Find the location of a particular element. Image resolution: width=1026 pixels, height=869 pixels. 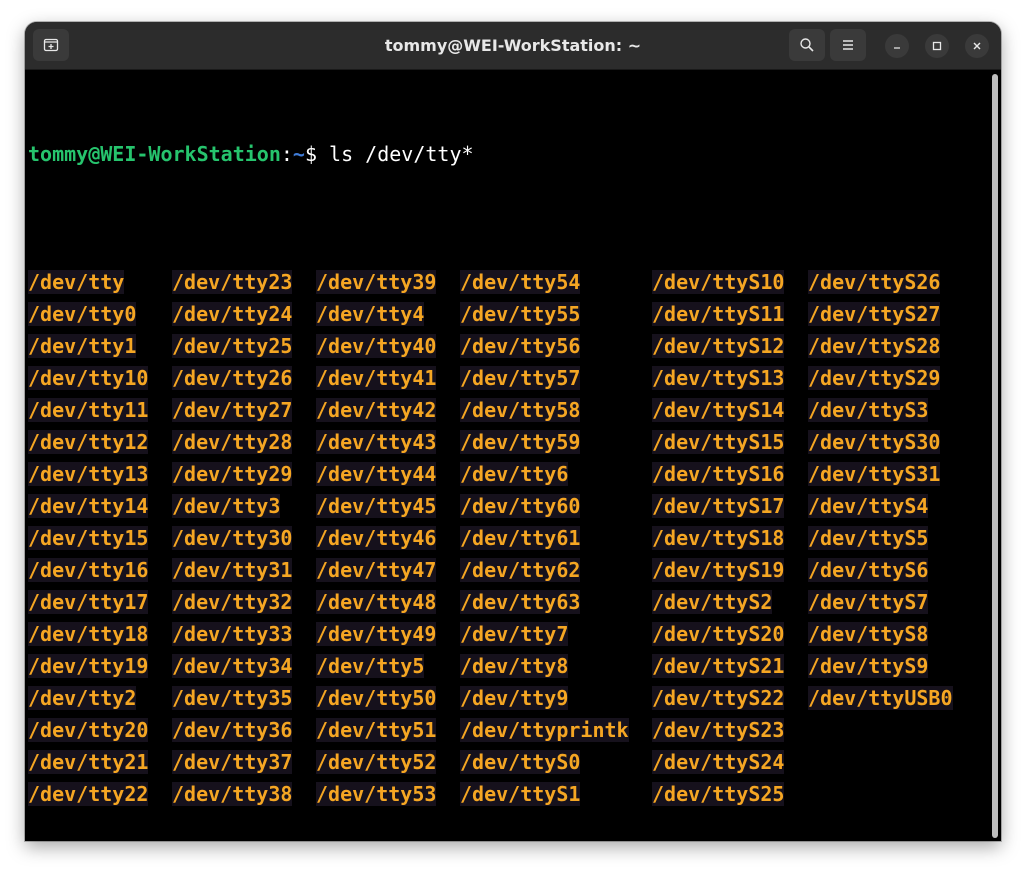

device-file-entry: /dev/tty46 is located at coordinates (376, 538).